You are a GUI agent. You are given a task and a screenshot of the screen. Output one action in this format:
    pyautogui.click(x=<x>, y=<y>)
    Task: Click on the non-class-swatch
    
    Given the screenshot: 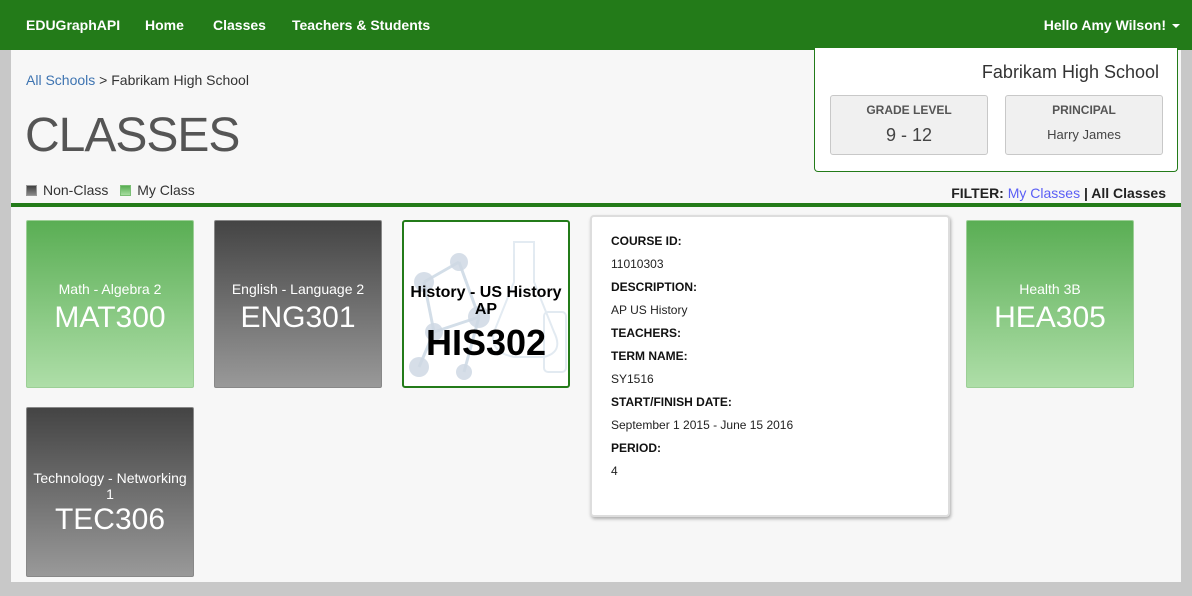 What is the action you would take?
    pyautogui.click(x=31, y=190)
    